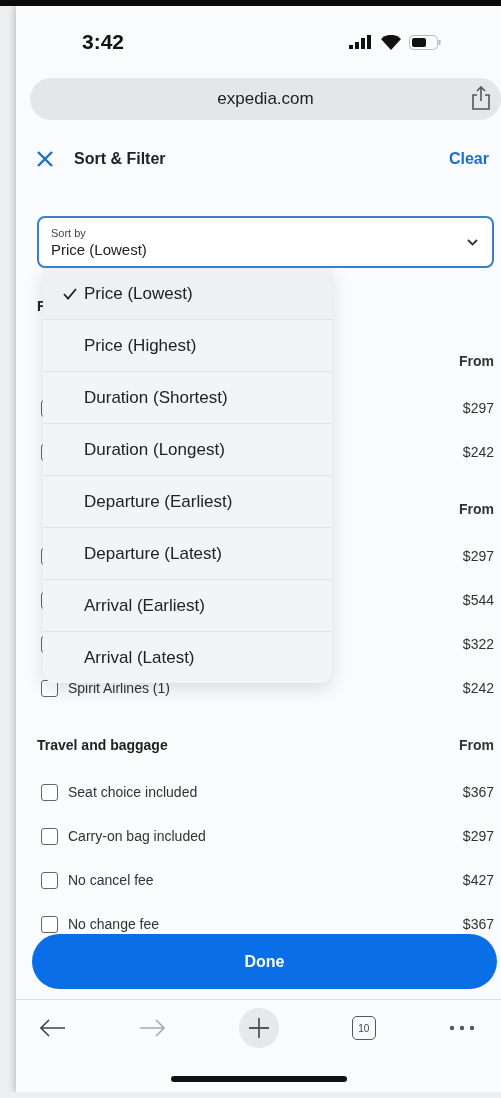  Describe the element at coordinates (265, 242) in the screenshot. I see `sort-select: Sort by Price (Lowest)` at that location.